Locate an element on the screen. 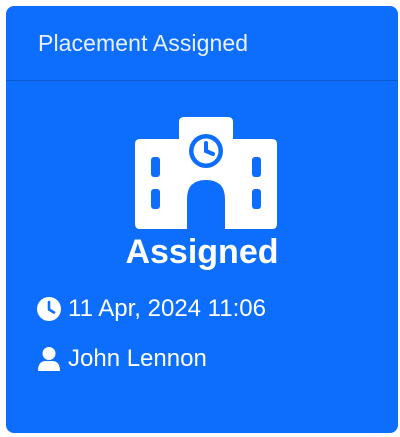  assigned-date-row: 11 Apr, 2024 11:06 is located at coordinates (151, 309).